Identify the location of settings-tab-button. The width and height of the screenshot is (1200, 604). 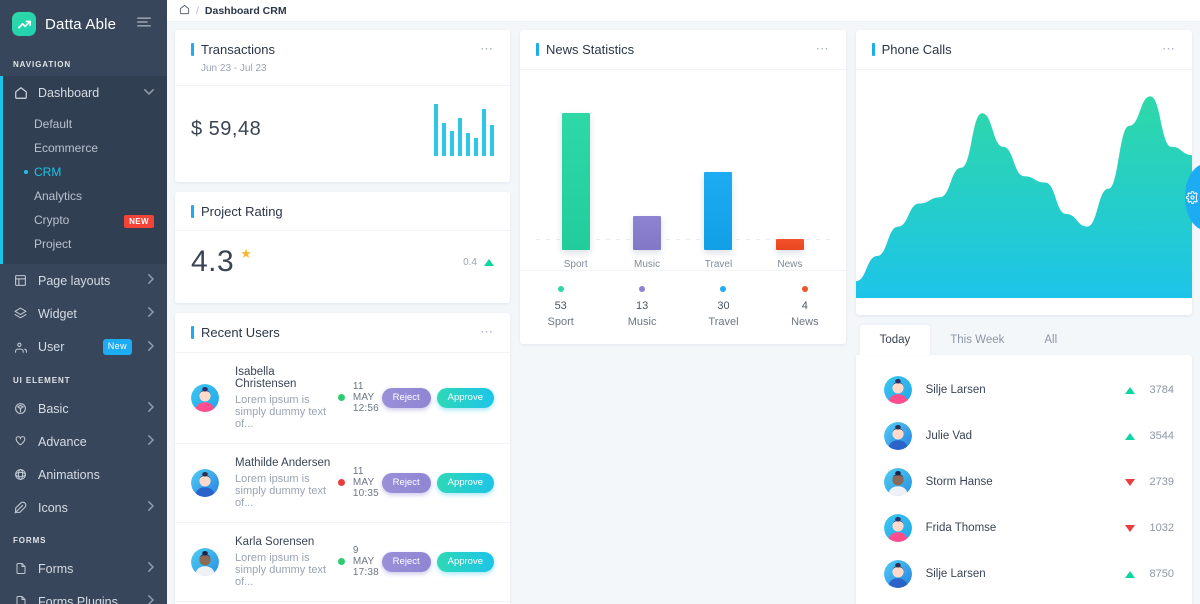
(1187, 197).